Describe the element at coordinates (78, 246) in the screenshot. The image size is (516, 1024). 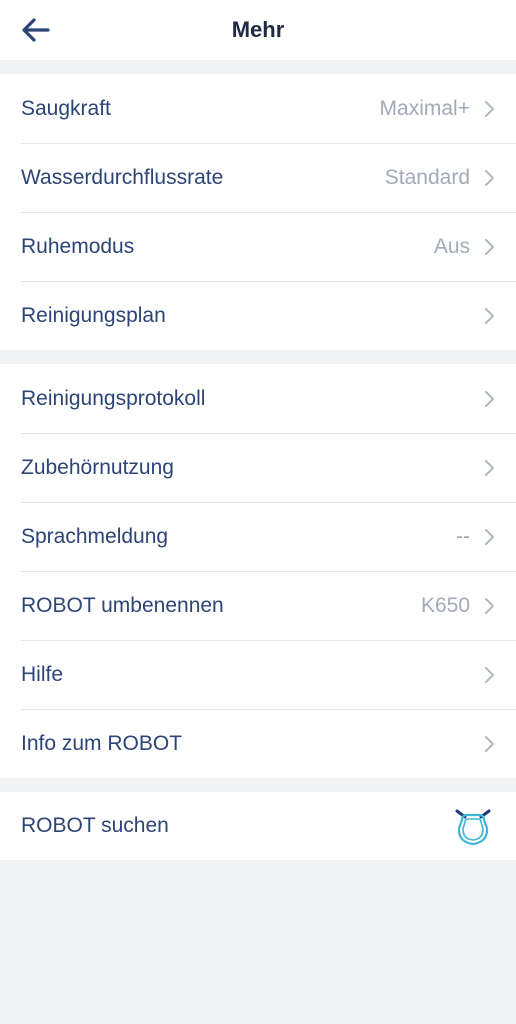
I see `setting-label: Ruhemodus` at that location.